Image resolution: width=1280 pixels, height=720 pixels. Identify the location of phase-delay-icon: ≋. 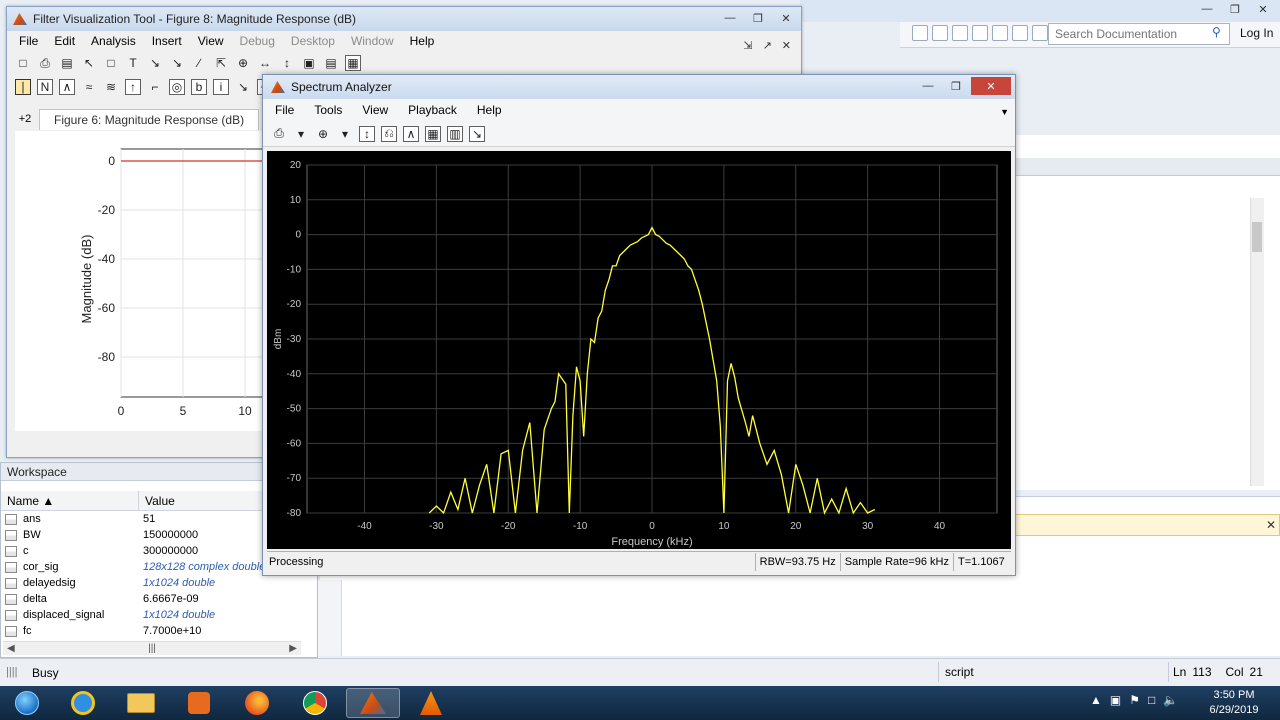
(111, 87).